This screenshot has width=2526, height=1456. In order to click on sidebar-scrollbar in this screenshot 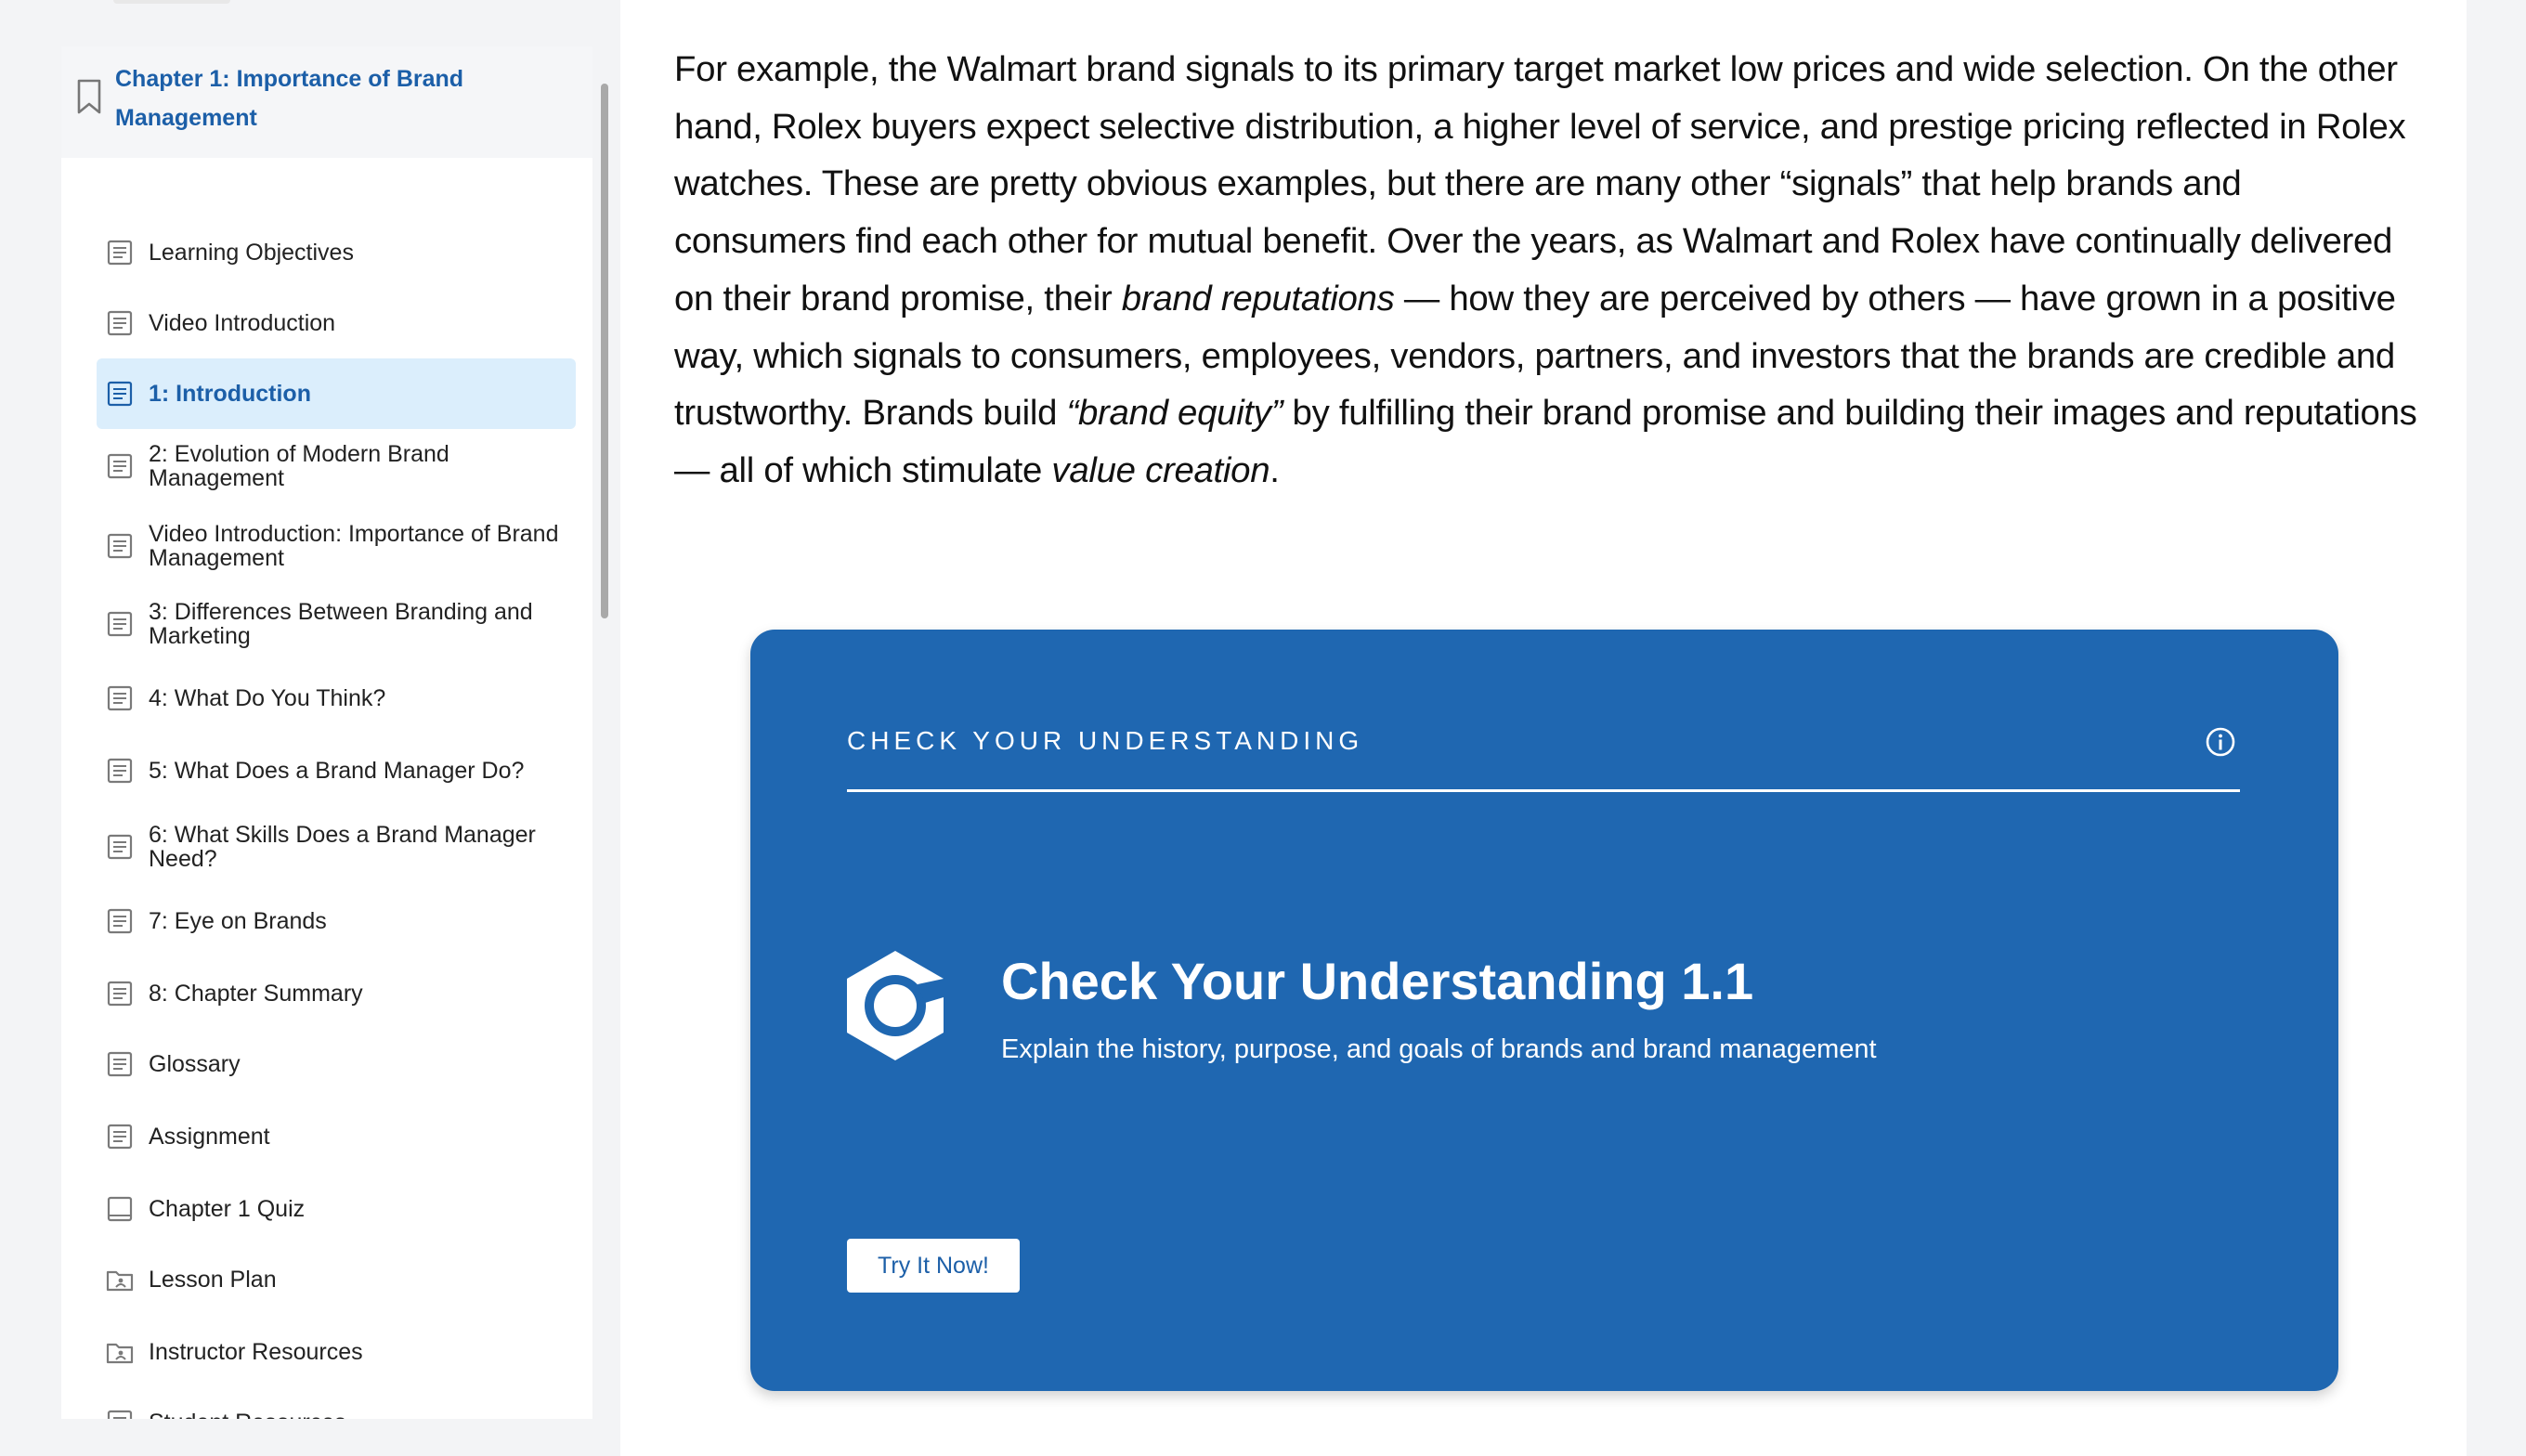, I will do `click(604, 351)`.